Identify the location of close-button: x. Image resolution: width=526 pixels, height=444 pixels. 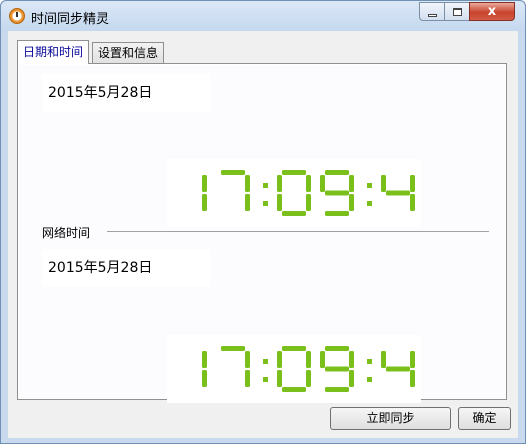
(492, 11).